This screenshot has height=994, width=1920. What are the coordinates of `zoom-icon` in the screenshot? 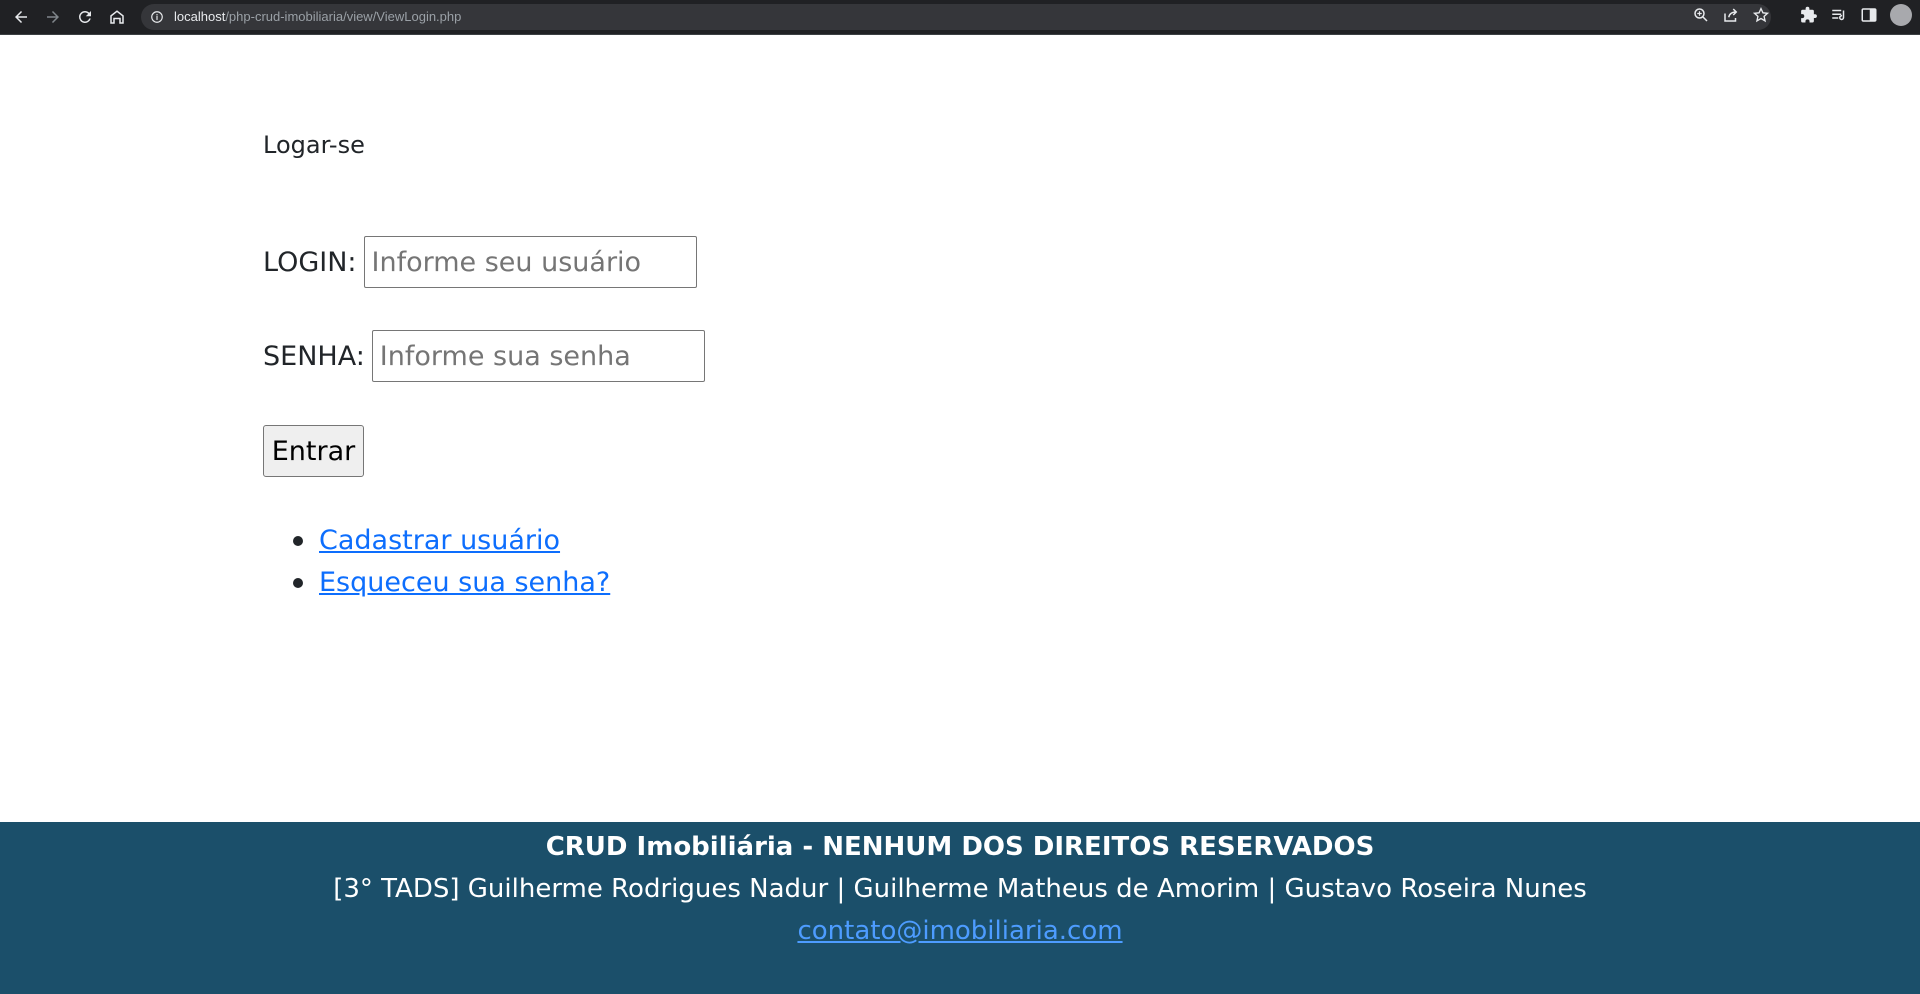 It's located at (1701, 15).